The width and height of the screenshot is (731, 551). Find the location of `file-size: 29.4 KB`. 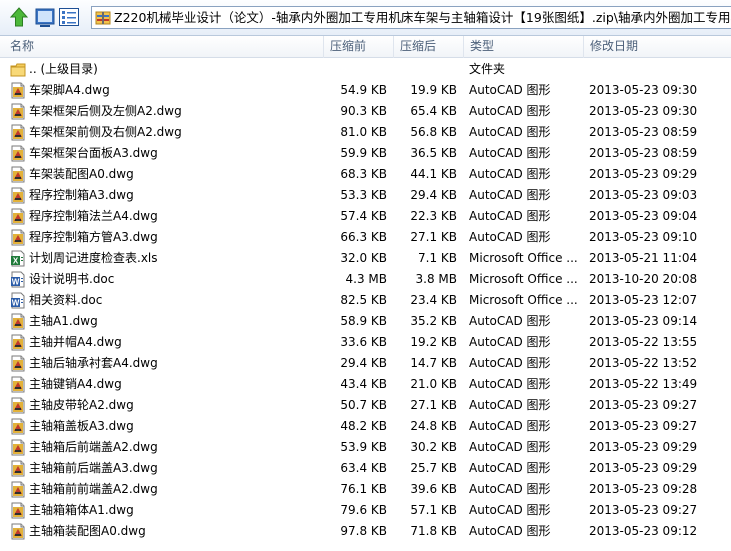

file-size: 29.4 KB is located at coordinates (363, 363).